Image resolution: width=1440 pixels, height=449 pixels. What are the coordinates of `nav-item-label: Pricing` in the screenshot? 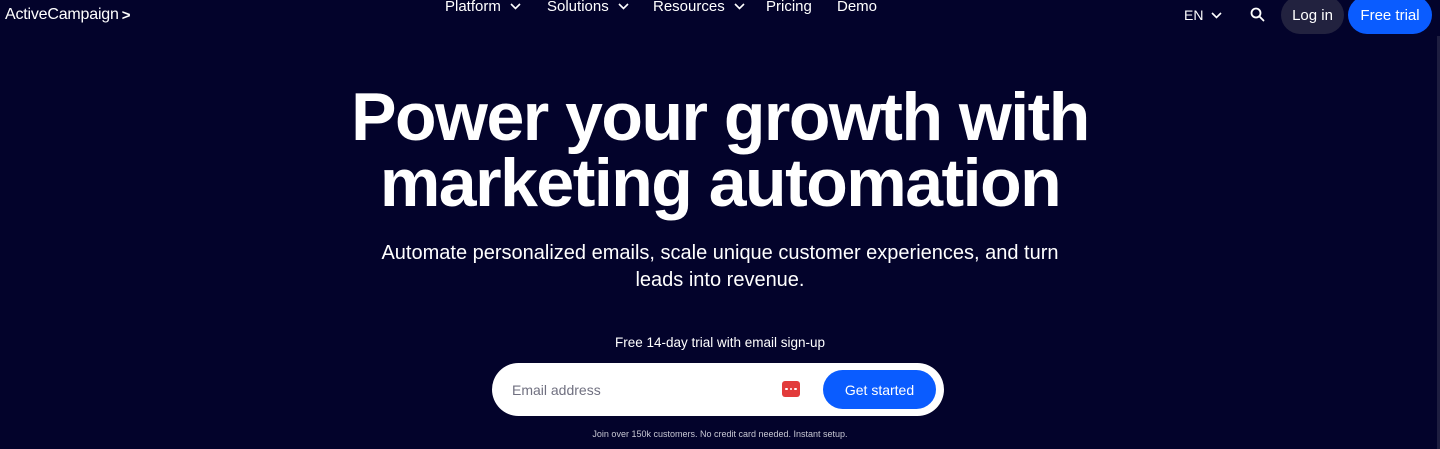 It's located at (789, 7).